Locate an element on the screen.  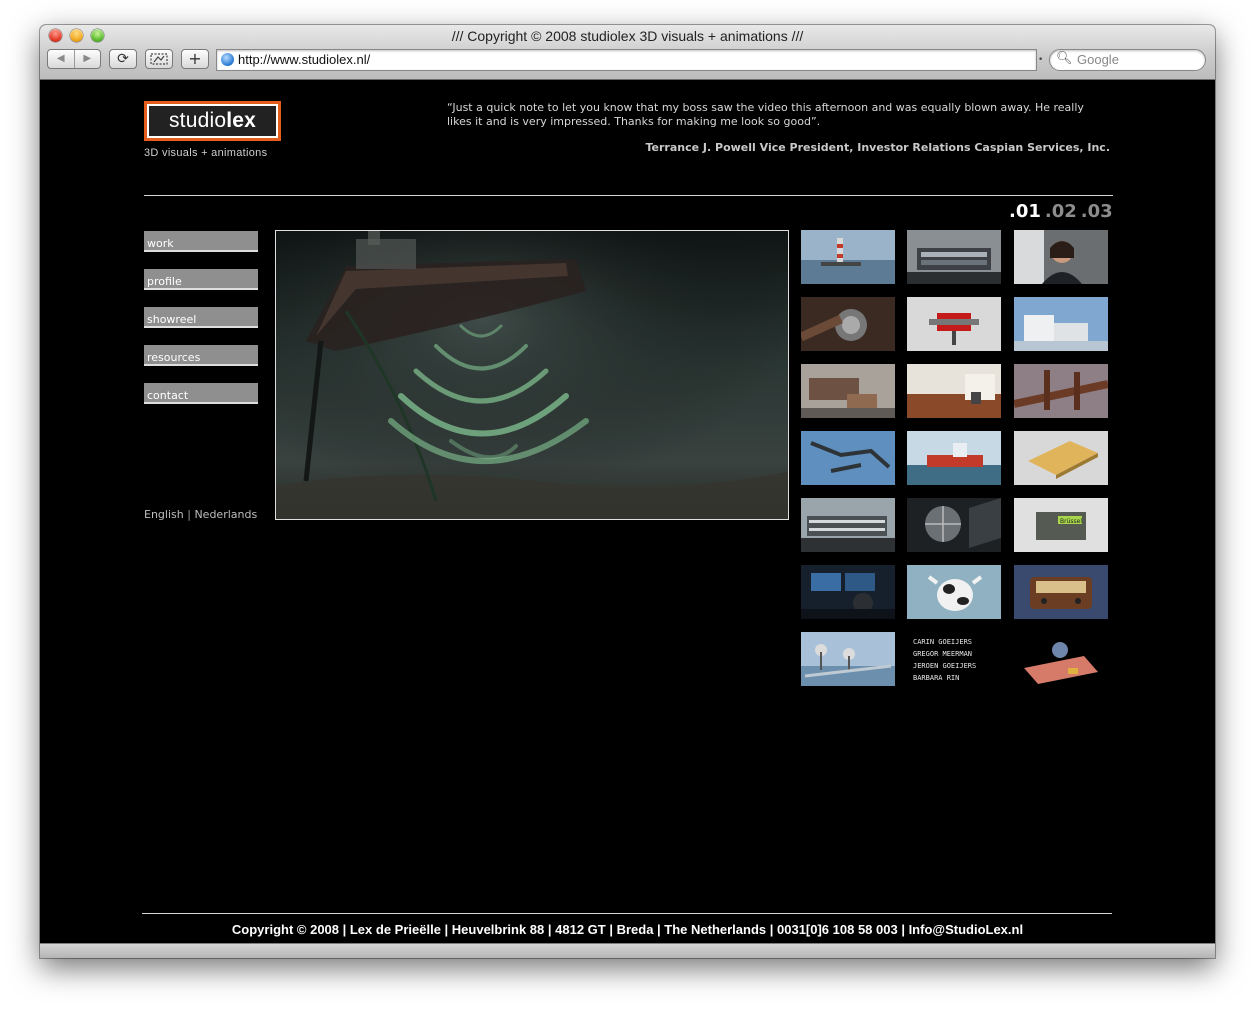
underwater-ship-image is located at coordinates (532, 375).